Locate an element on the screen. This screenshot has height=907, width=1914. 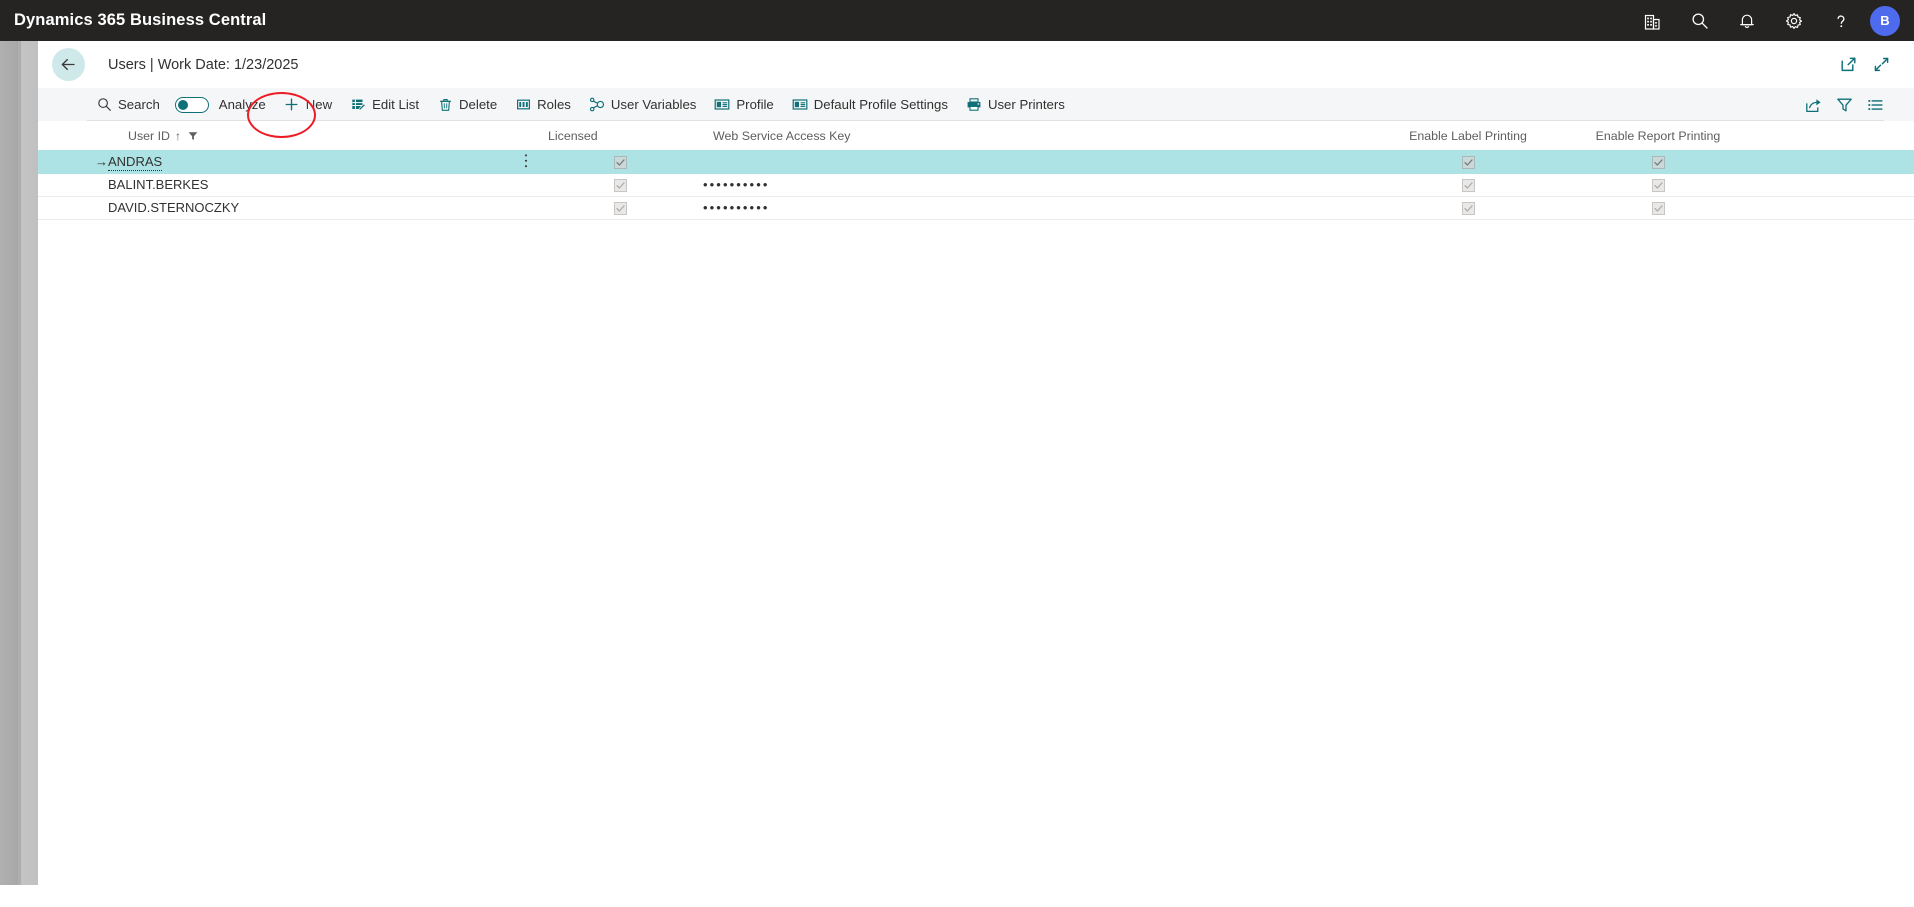
header-enable-report-printing: Enable Report Printing is located at coordinates (1658, 135).